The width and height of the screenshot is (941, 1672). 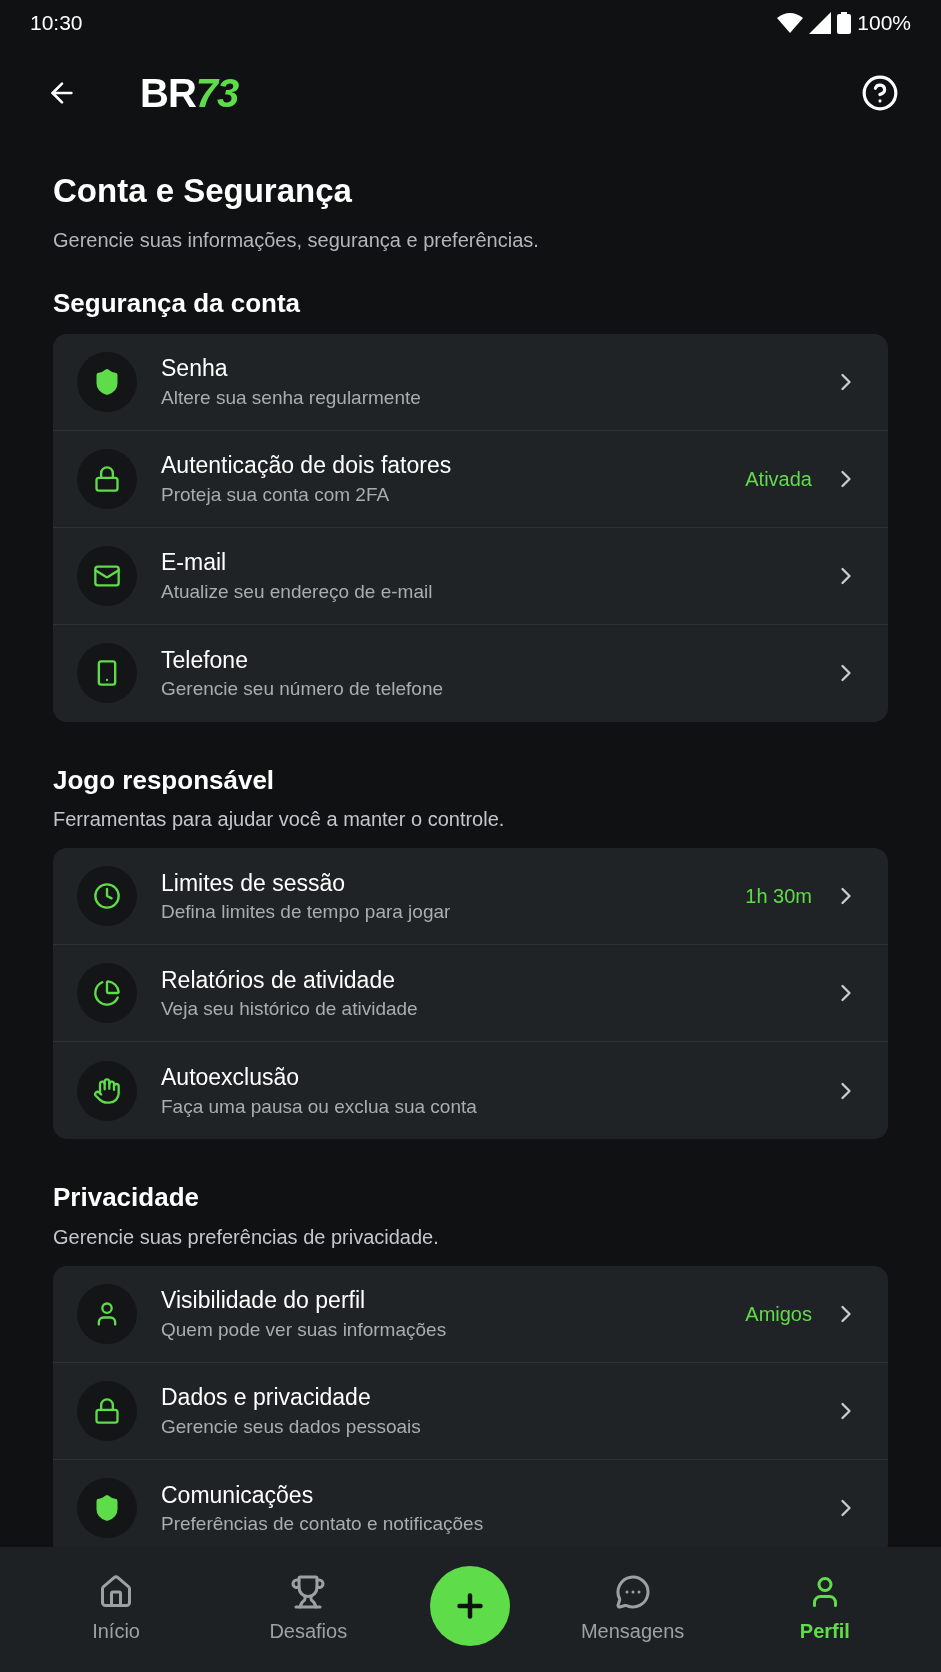 What do you see at coordinates (217, 92) in the screenshot?
I see `logo-text: 73` at bounding box center [217, 92].